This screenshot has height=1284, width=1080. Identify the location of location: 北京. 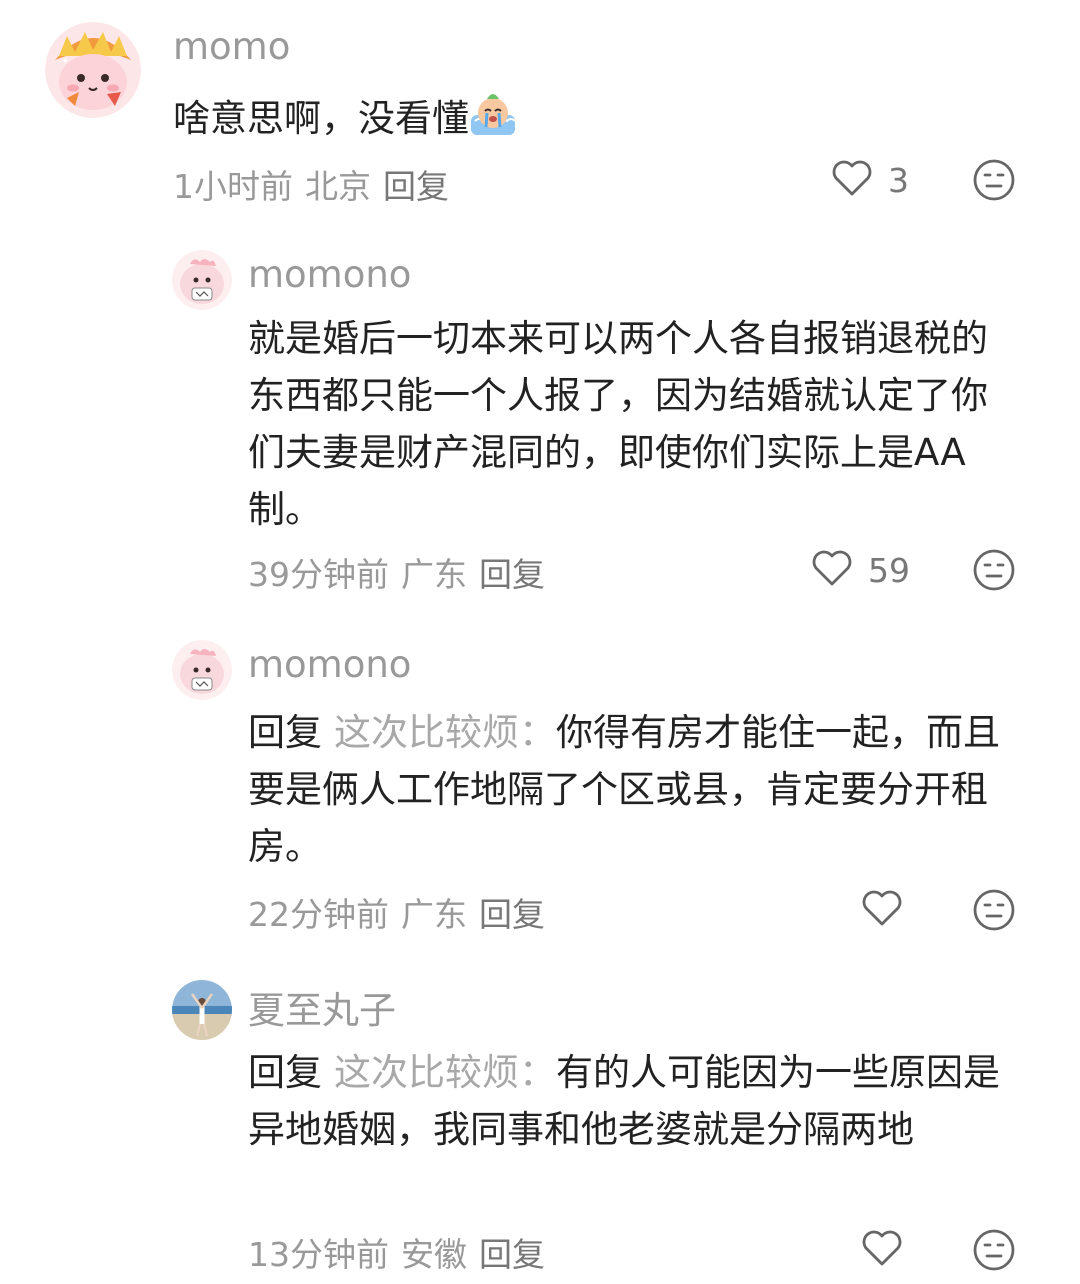
(338, 186).